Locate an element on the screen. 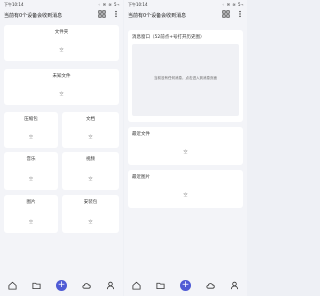 Image resolution: width=320 pixels, height=296 pixels. card-video: 视频 空 is located at coordinates (90, 171).